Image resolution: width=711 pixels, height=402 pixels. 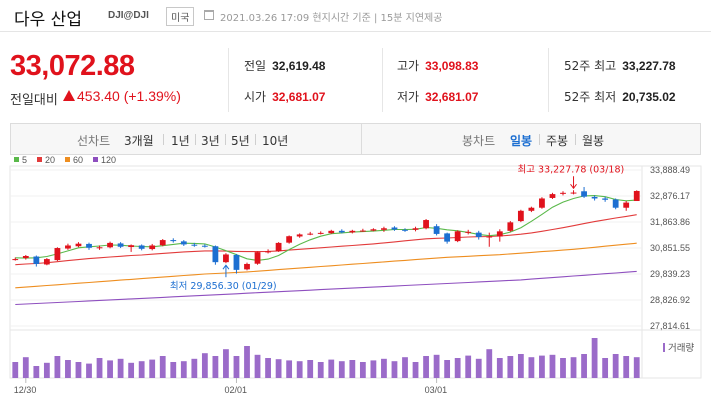 I want to click on daily-candle-button: 일봉, so click(x=521, y=140).